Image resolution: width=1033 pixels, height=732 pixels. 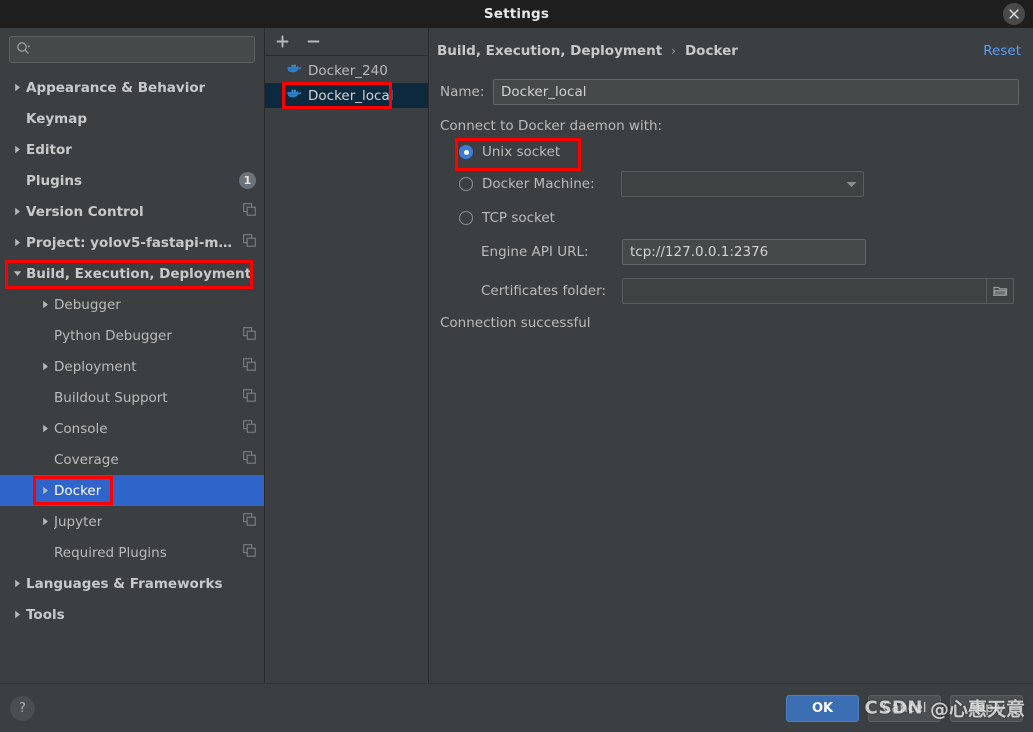 I want to click on search-glyph, so click(x=24, y=47).